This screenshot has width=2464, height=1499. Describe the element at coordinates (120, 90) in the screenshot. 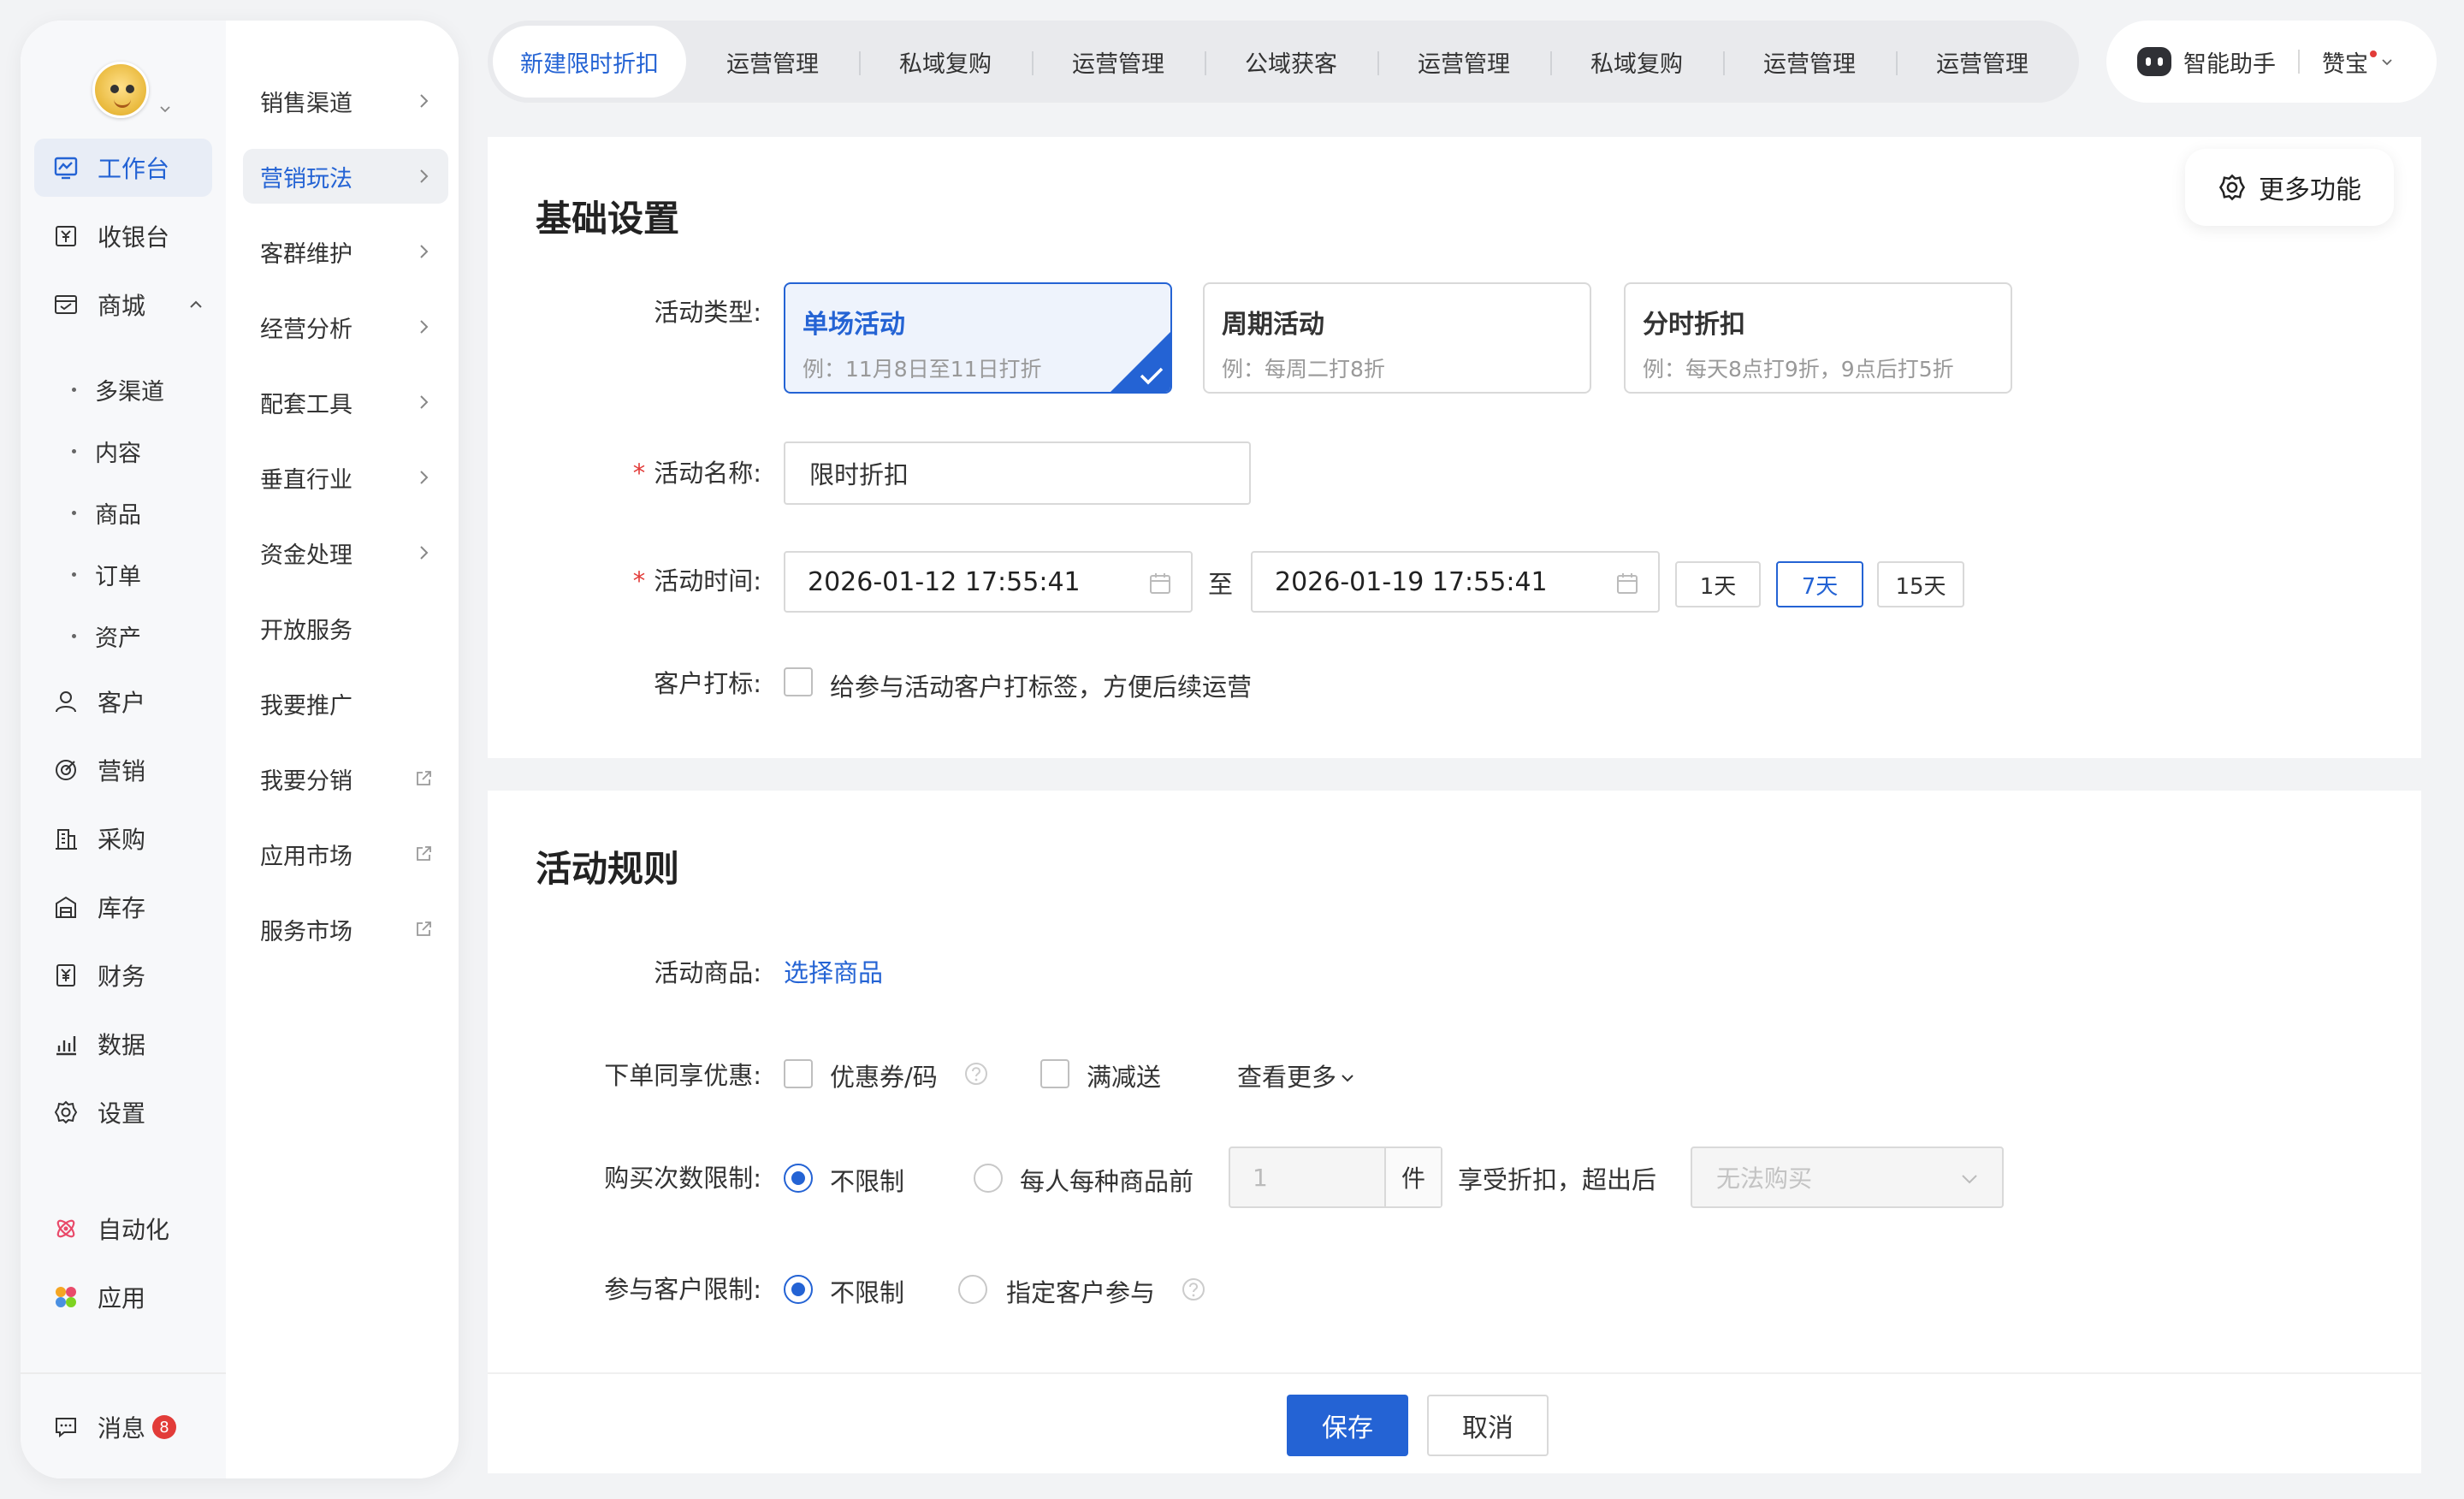

I see `avatar` at that location.